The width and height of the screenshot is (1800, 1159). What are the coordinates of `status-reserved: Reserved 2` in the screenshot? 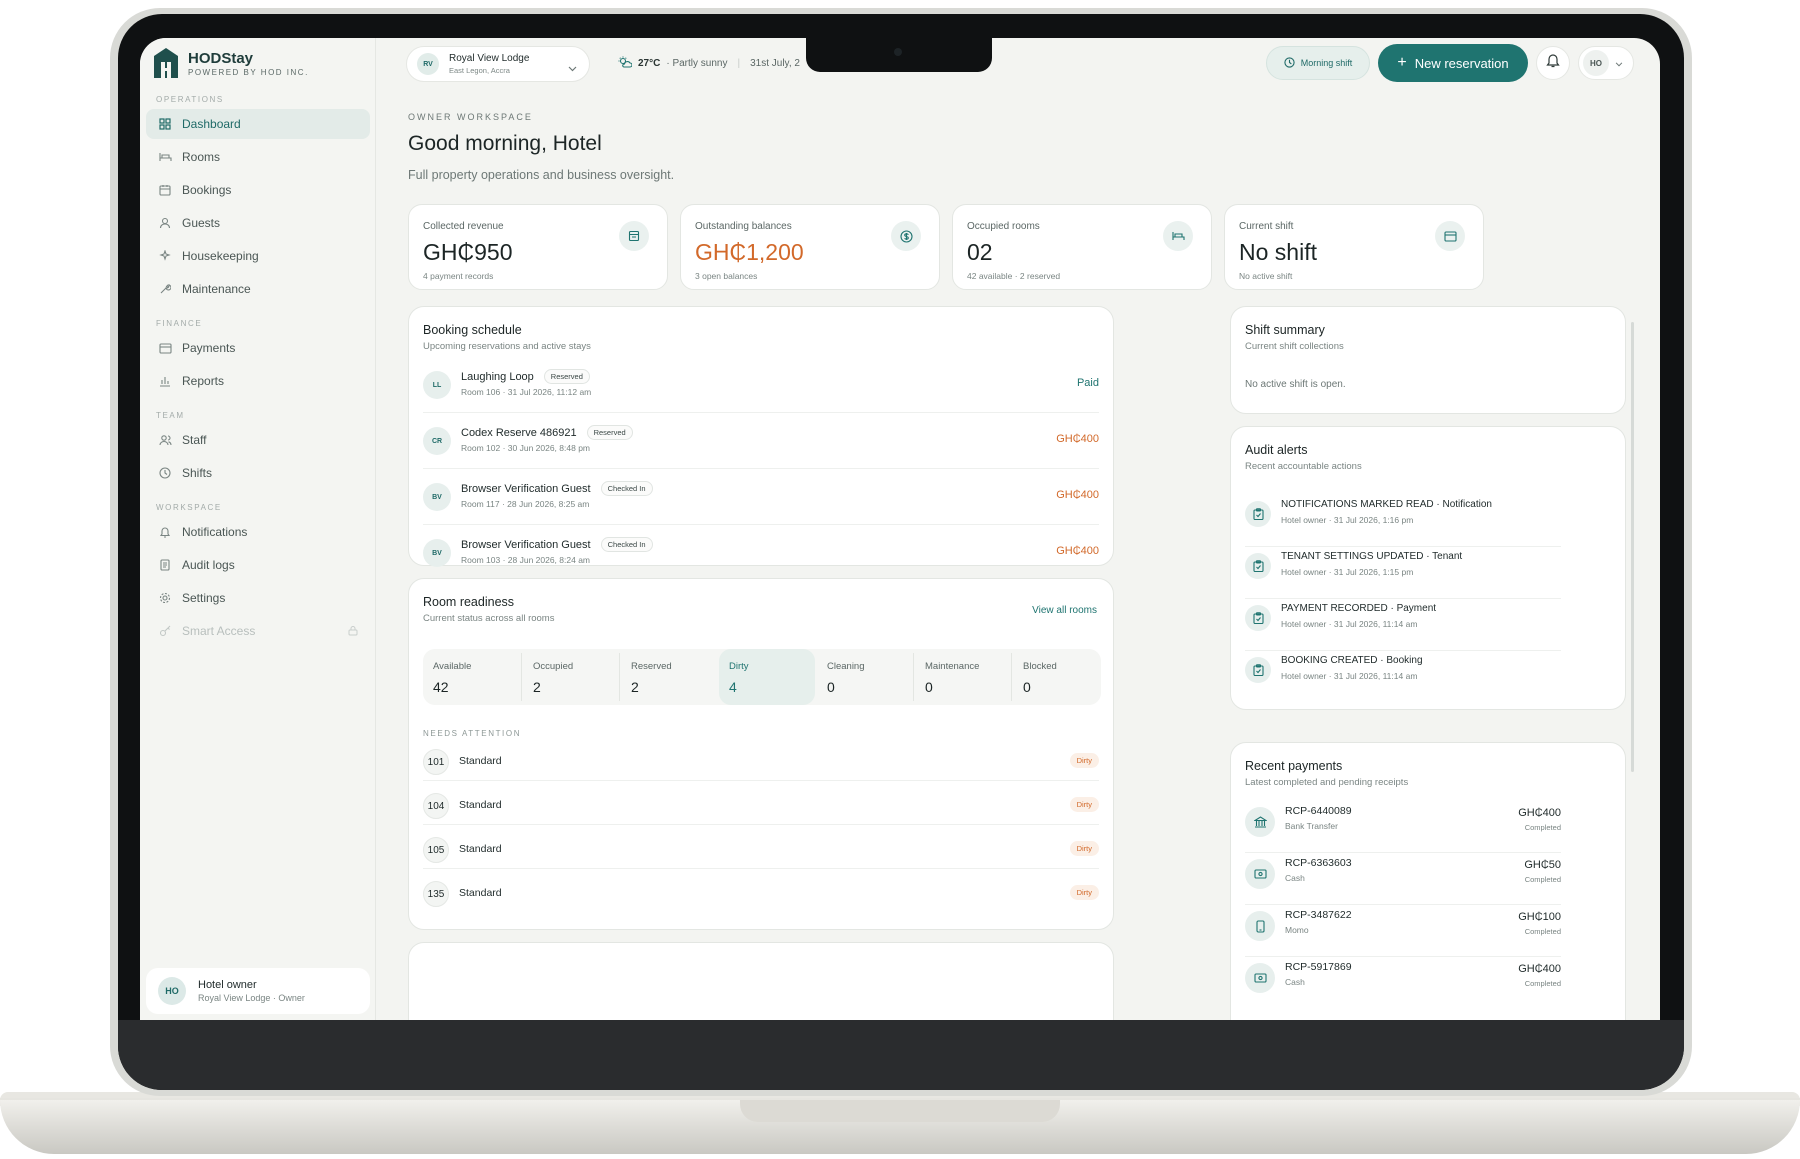 It's located at (669, 677).